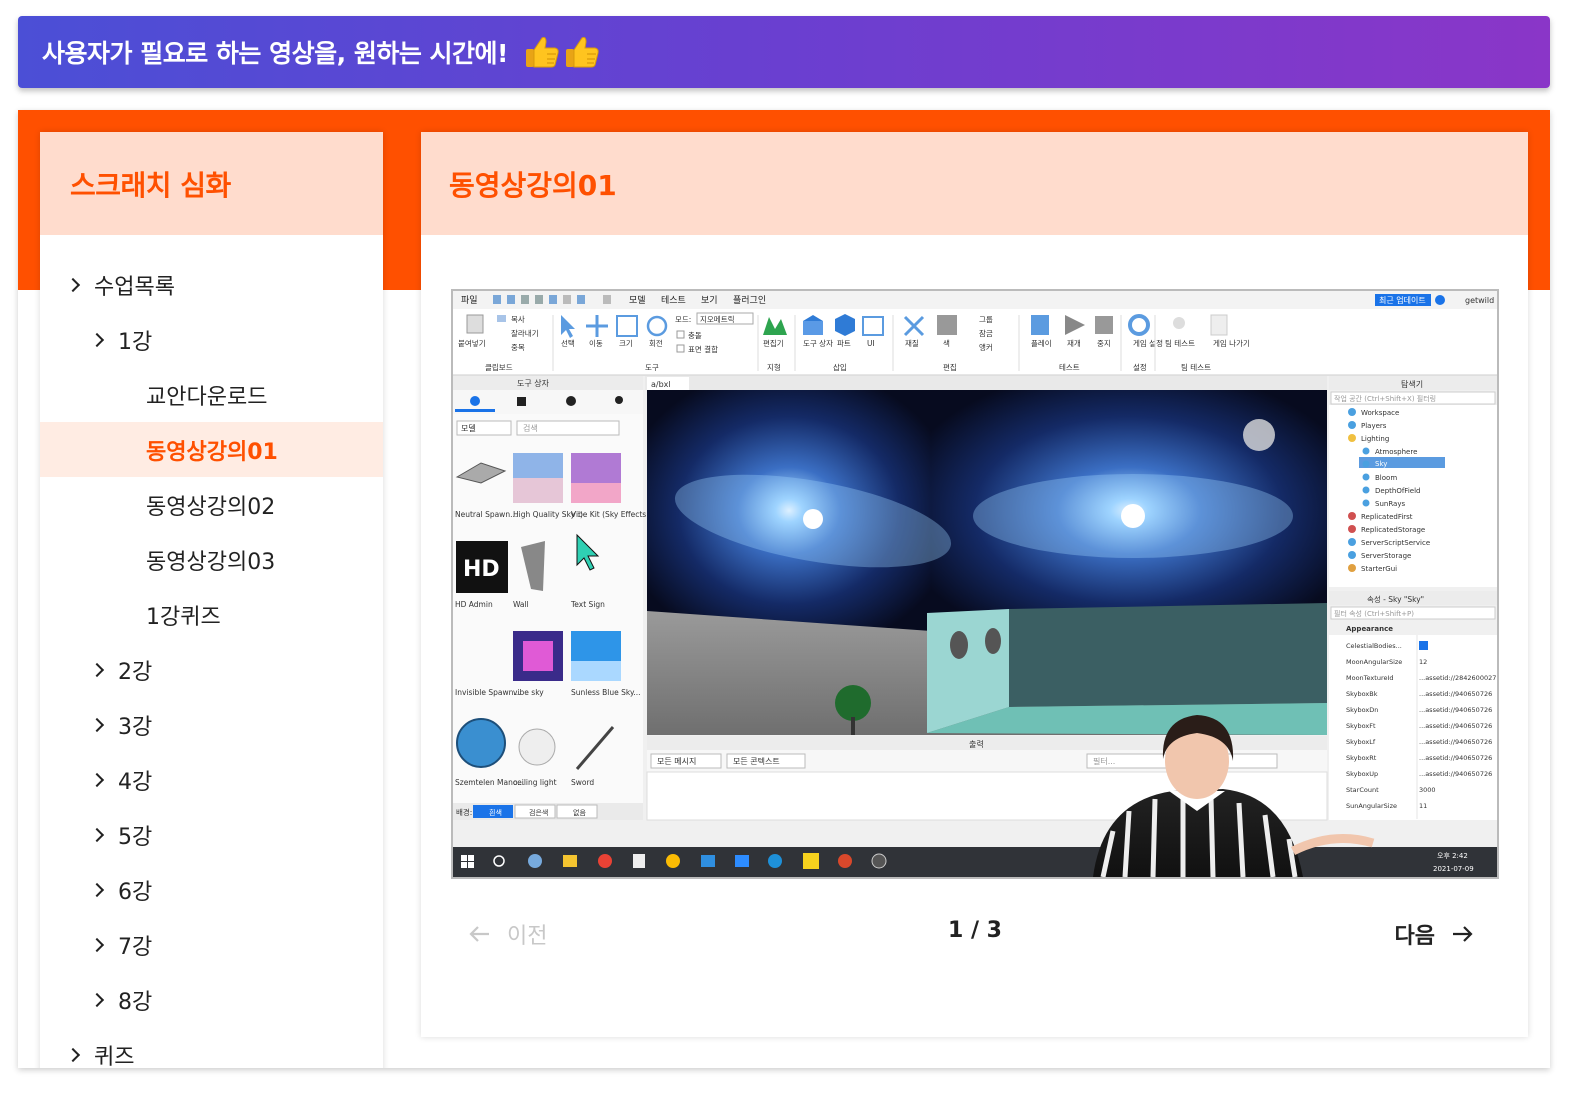  What do you see at coordinates (135, 342) in the screenshot?
I see `menu-label: 1강` at bounding box center [135, 342].